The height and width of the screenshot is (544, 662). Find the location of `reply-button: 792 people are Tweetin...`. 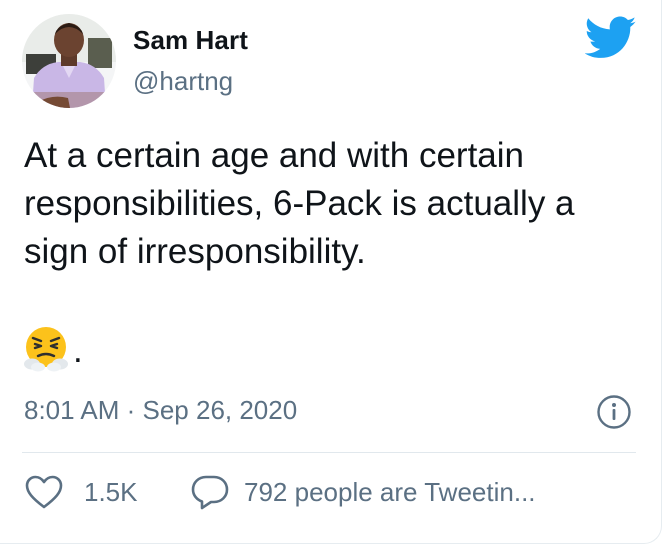

reply-button: 792 people are Tweetin... is located at coordinates (363, 492).